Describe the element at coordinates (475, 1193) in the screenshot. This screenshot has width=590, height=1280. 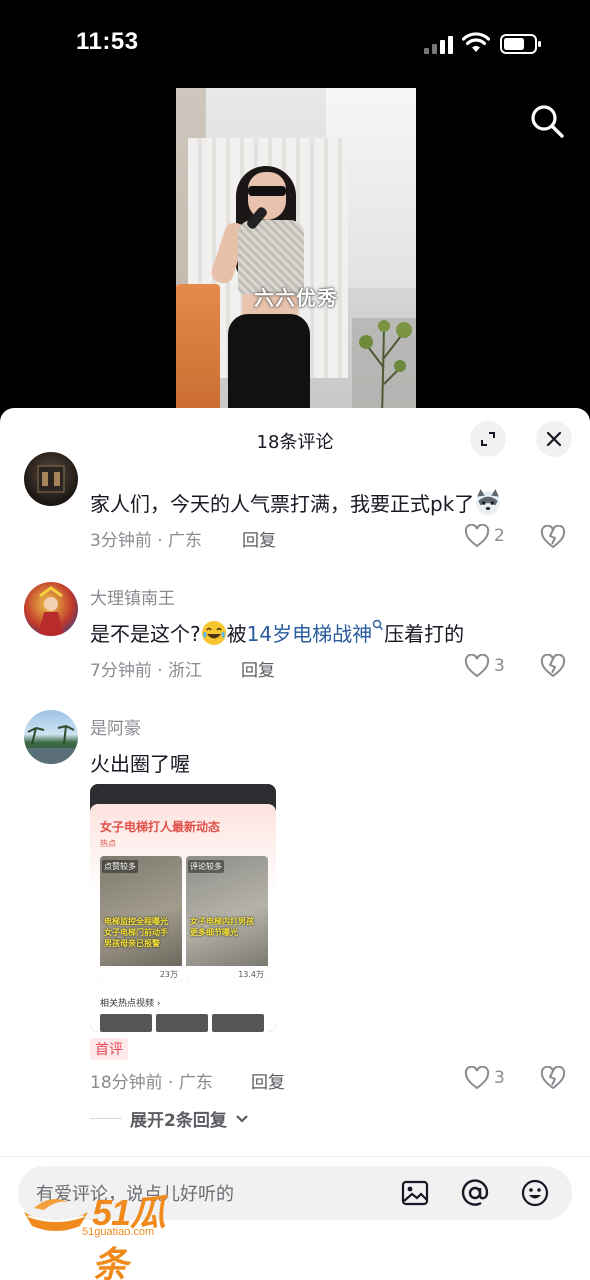
I see `mention-icon` at that location.